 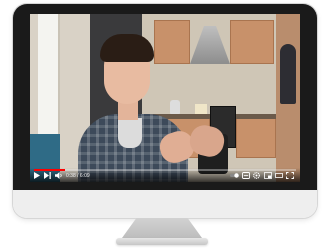 I want to click on settings-button, so click(x=256, y=176).